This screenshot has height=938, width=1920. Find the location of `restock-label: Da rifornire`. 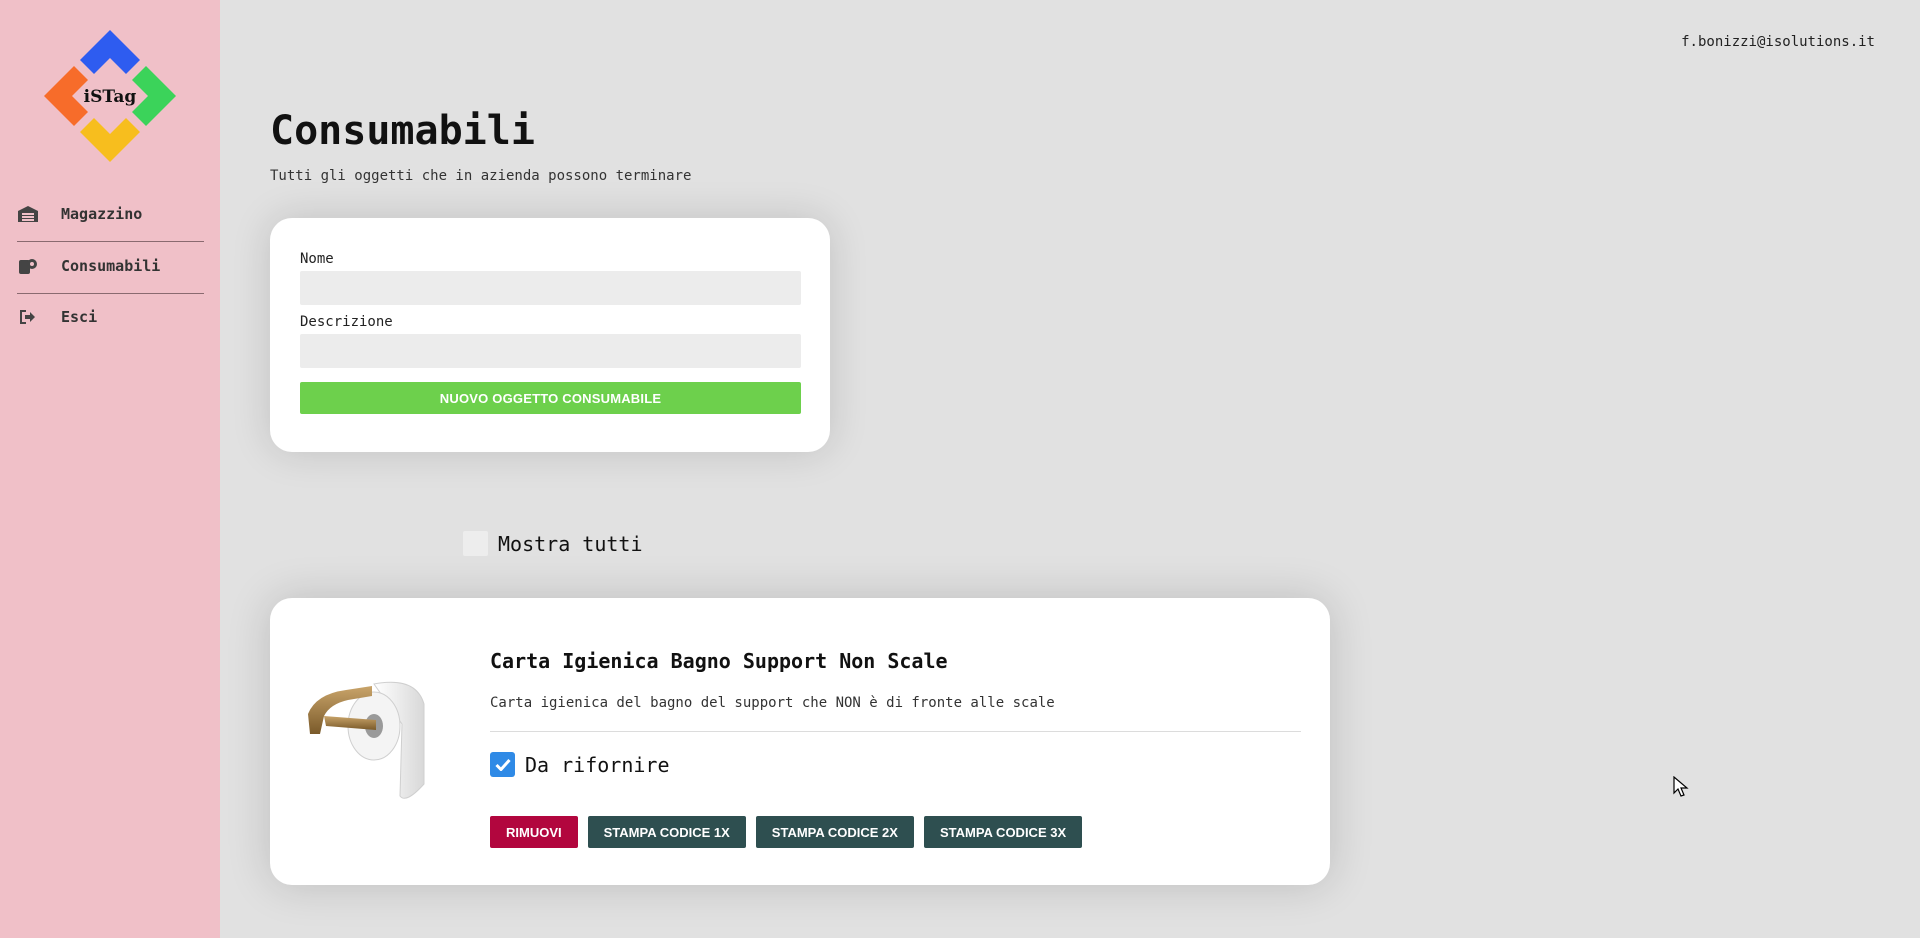

restock-label: Da rifornire is located at coordinates (597, 764).